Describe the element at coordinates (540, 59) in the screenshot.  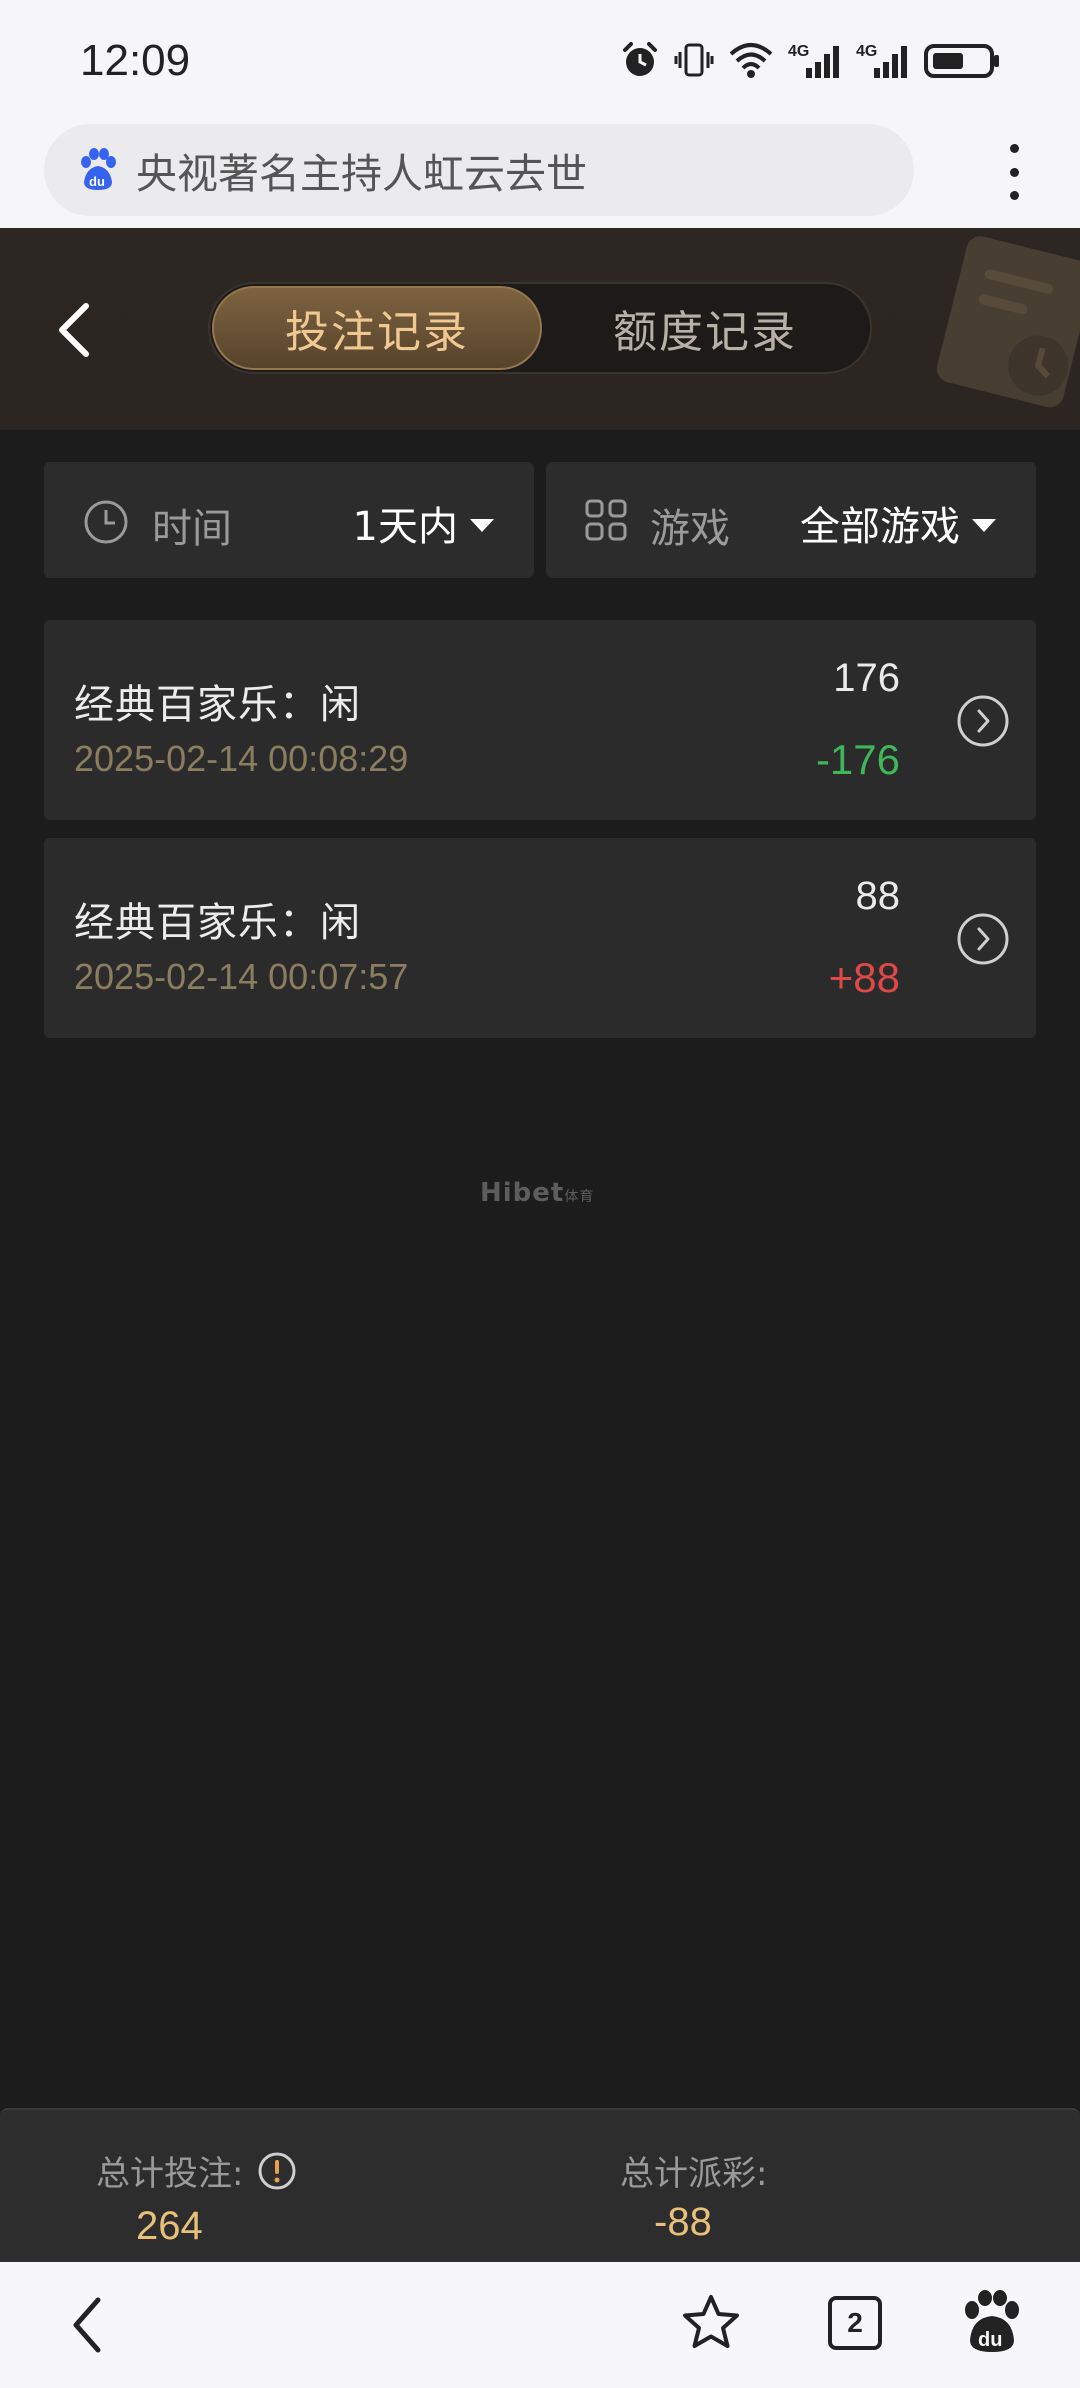
I see `status-bar: 12:09 4G 4G` at that location.